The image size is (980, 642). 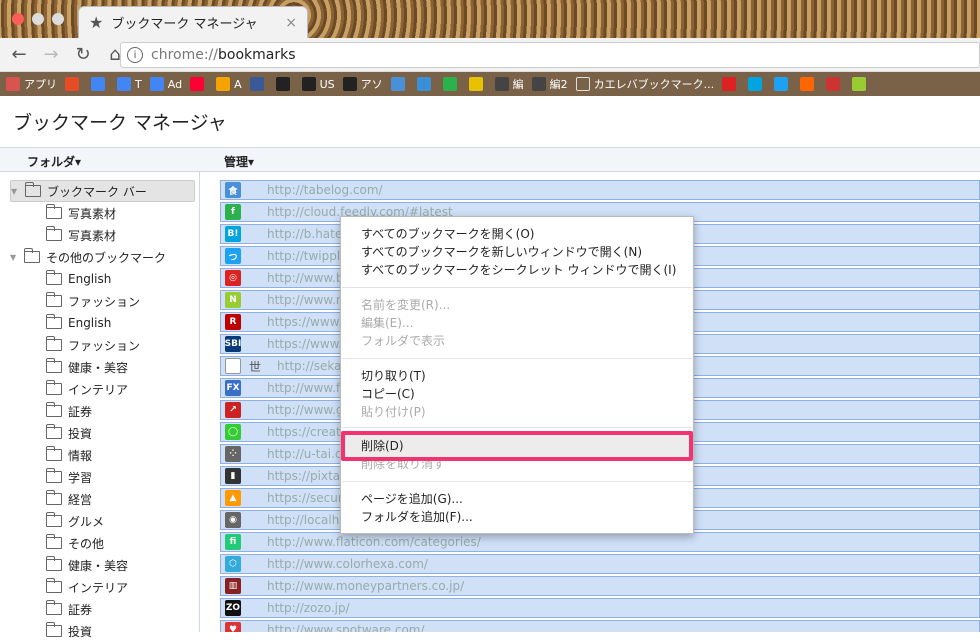 I want to click on window-titlebar: ★ ブックマーク マネージャ ×, so click(x=490, y=19).